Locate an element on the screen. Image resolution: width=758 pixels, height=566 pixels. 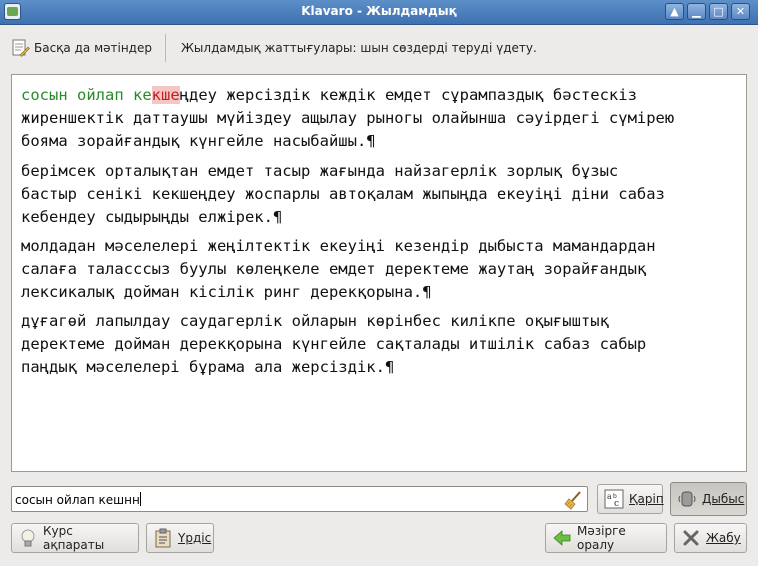
minimize-button: ▁ is located at coordinates (696, 11).